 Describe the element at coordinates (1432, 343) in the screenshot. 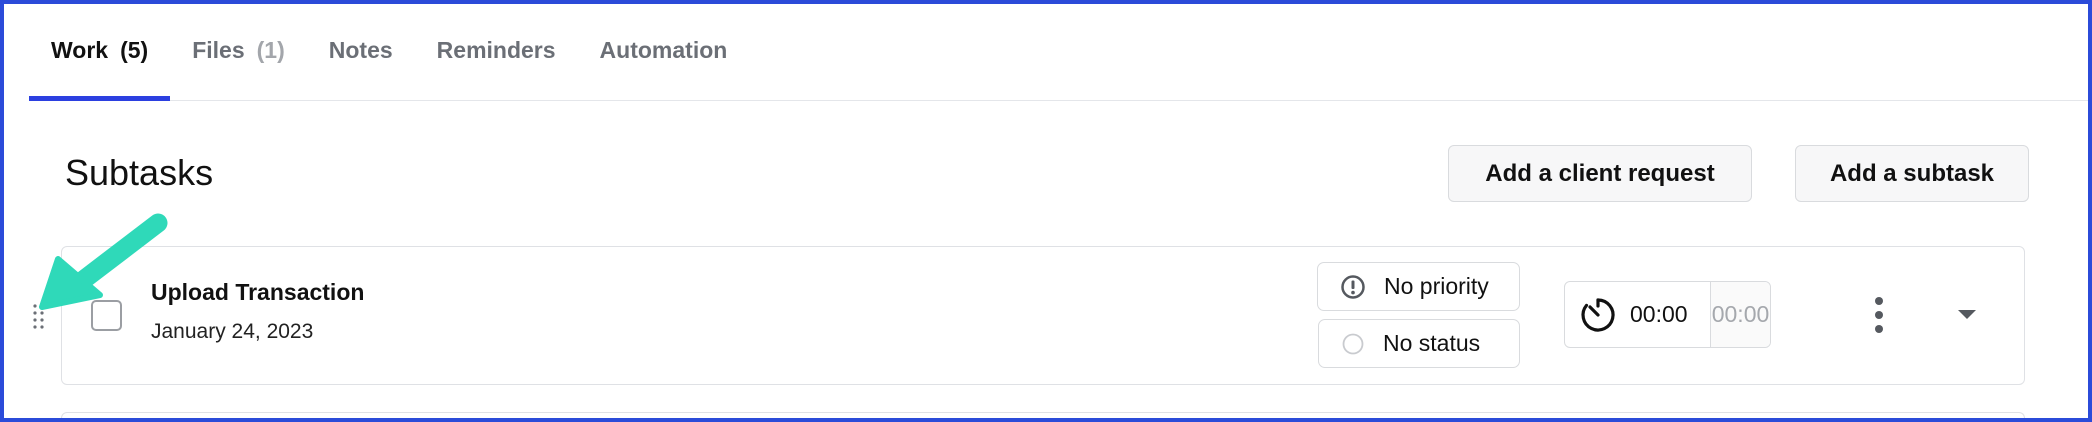

I see `status-label: No status` at that location.